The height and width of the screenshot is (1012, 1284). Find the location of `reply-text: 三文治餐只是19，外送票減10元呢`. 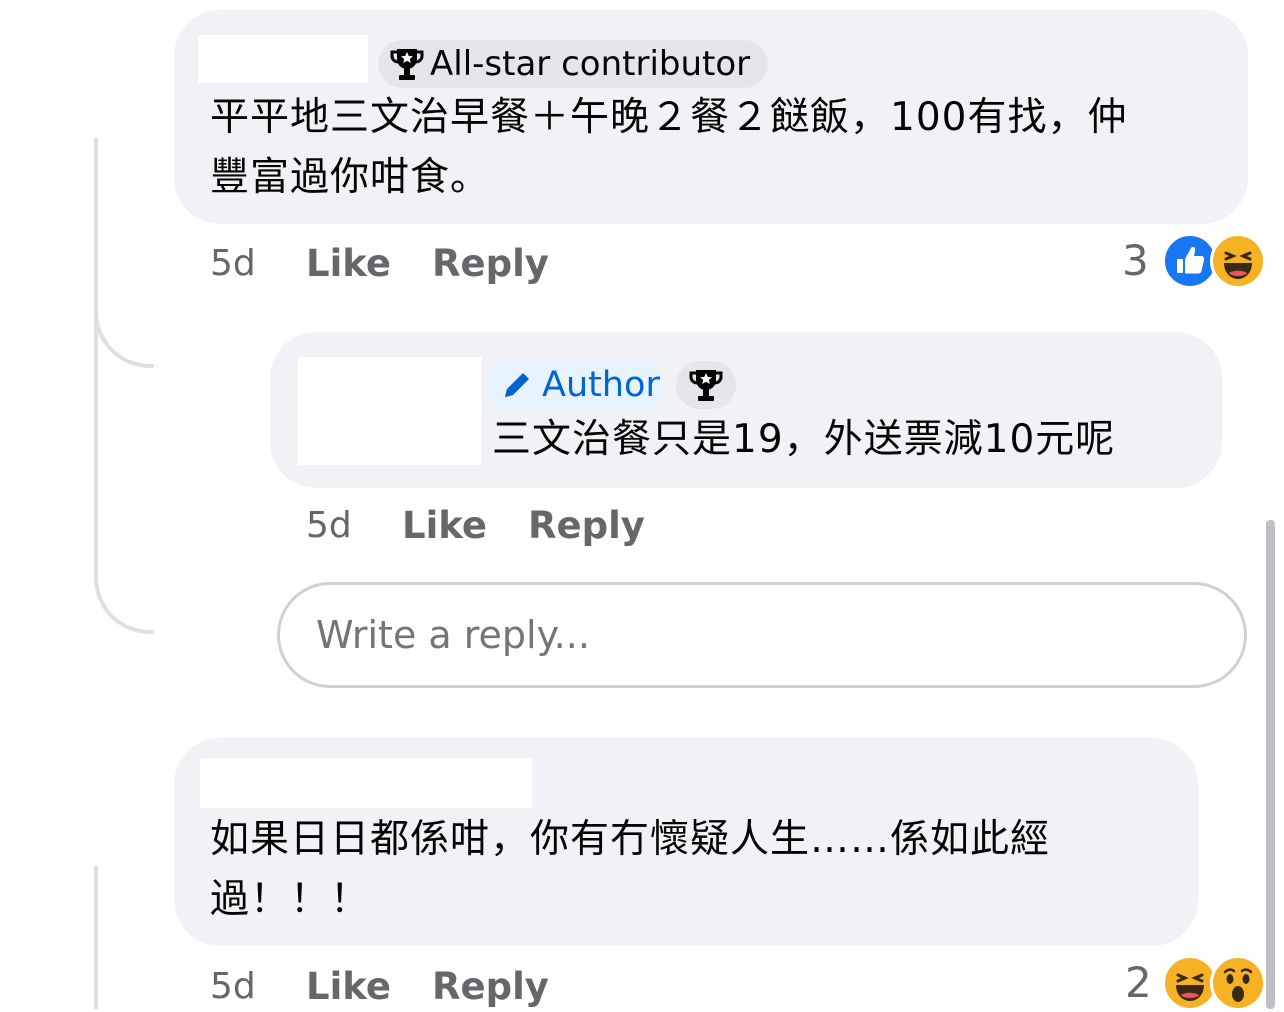

reply-text: 三文治餐只是19，外送票減10元呢 is located at coordinates (803, 440).